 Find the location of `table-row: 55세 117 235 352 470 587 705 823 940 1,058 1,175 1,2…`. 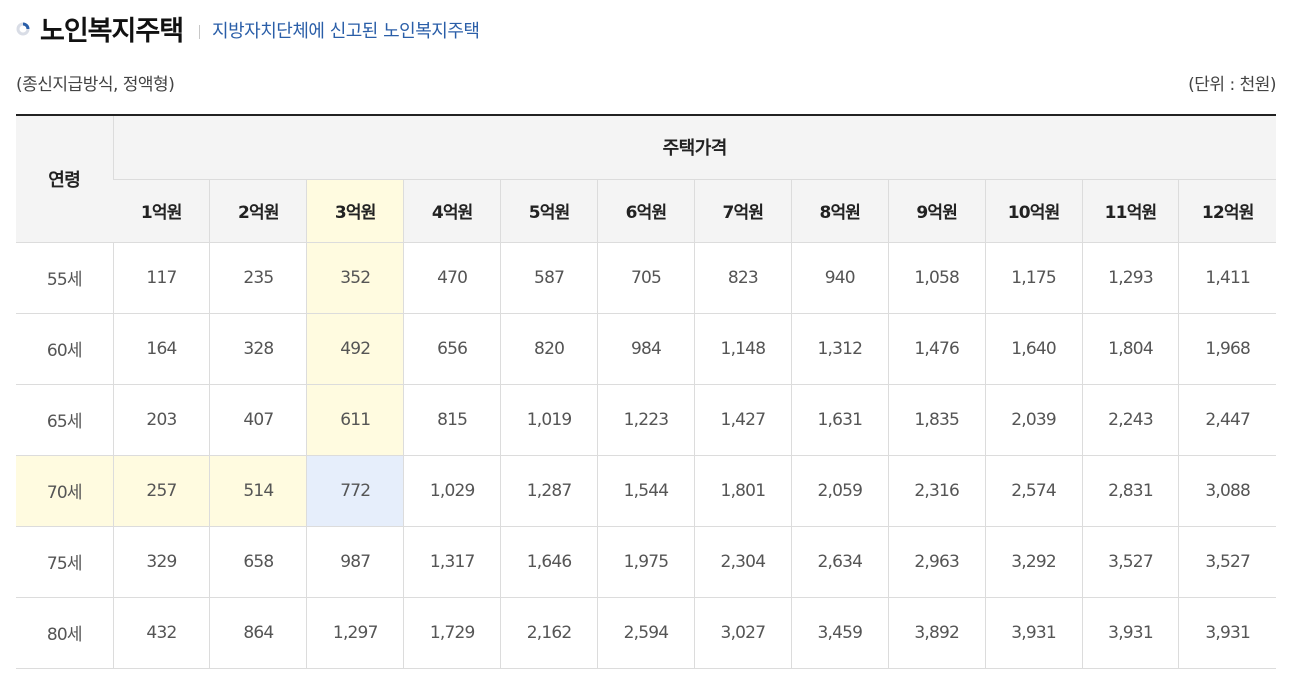

table-row: 55세 117 235 352 470 587 705 823 940 1,058 1,175 1,2… is located at coordinates (646, 278).